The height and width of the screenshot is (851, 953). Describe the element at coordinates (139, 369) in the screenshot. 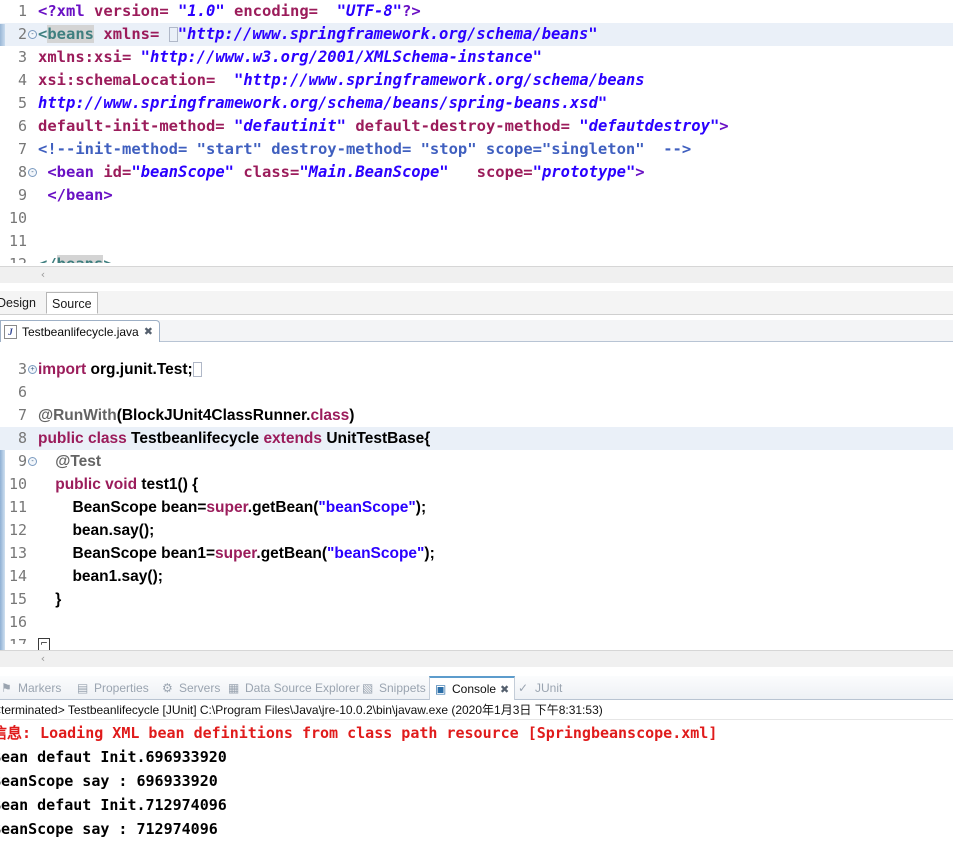

I see `code-token: org.junit.Test;` at that location.